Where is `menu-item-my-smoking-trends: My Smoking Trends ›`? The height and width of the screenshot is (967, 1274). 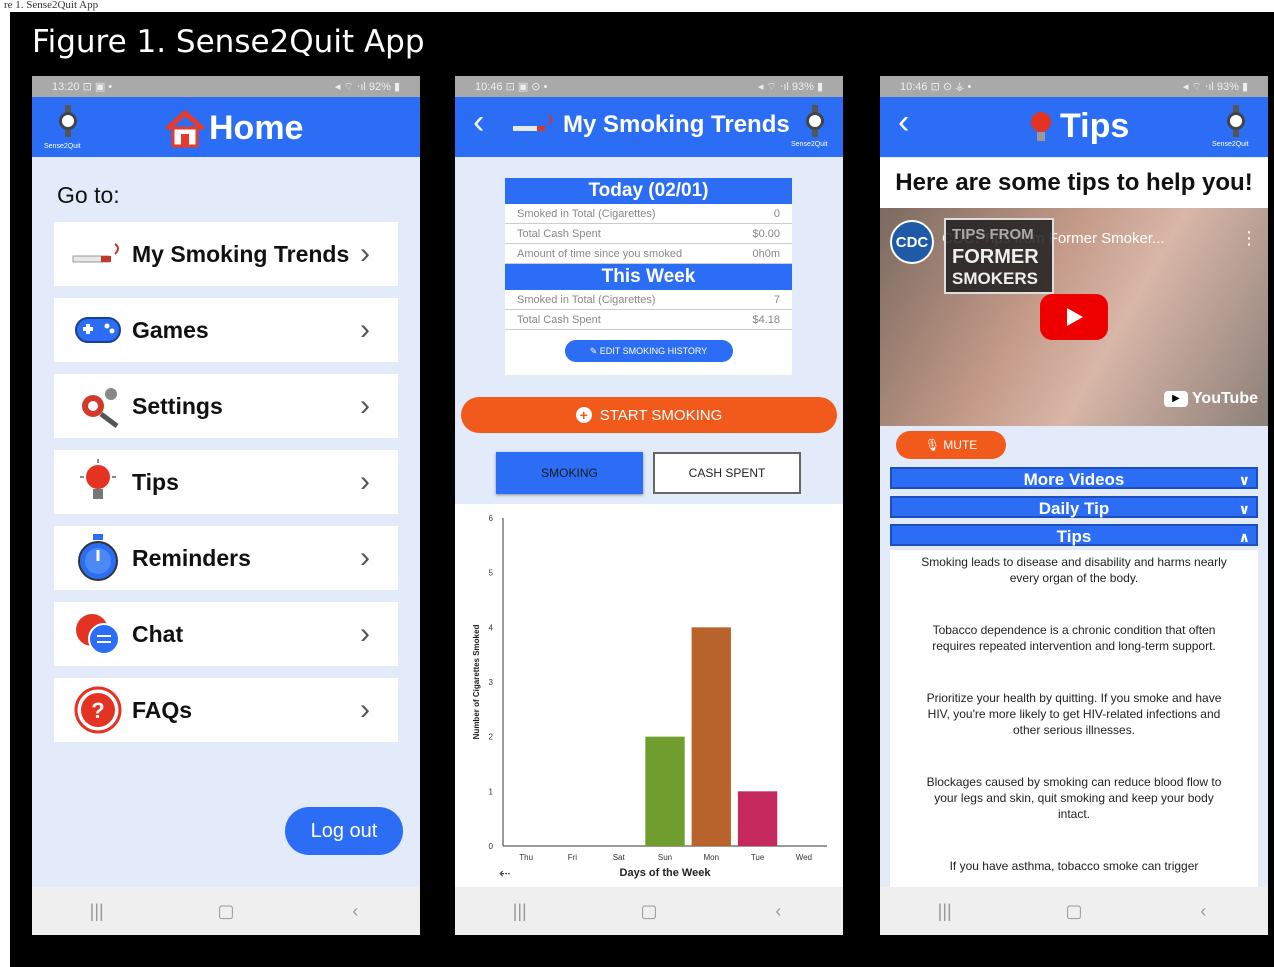
menu-item-my-smoking-trends: My Smoking Trends › is located at coordinates (226, 254).